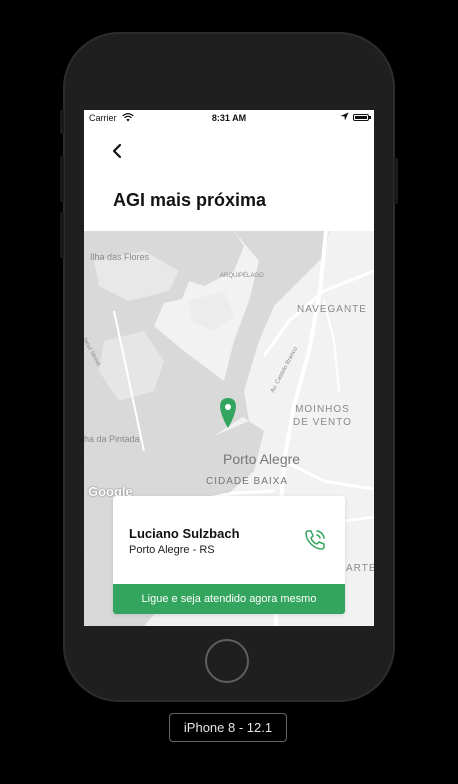  Describe the element at coordinates (228, 727) in the screenshot. I see `device-label: iPhone 8 - 12.1` at that location.